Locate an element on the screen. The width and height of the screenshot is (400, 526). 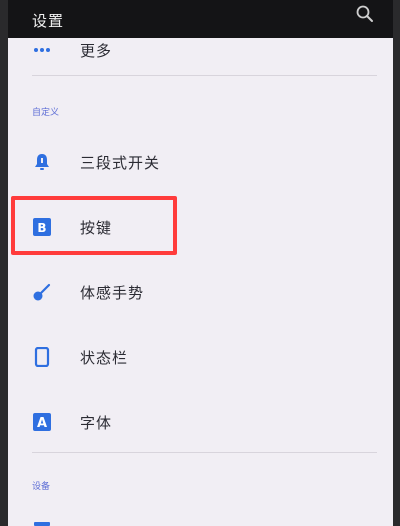
settings-item-status-bar: 状态栏 is located at coordinates (200, 357).